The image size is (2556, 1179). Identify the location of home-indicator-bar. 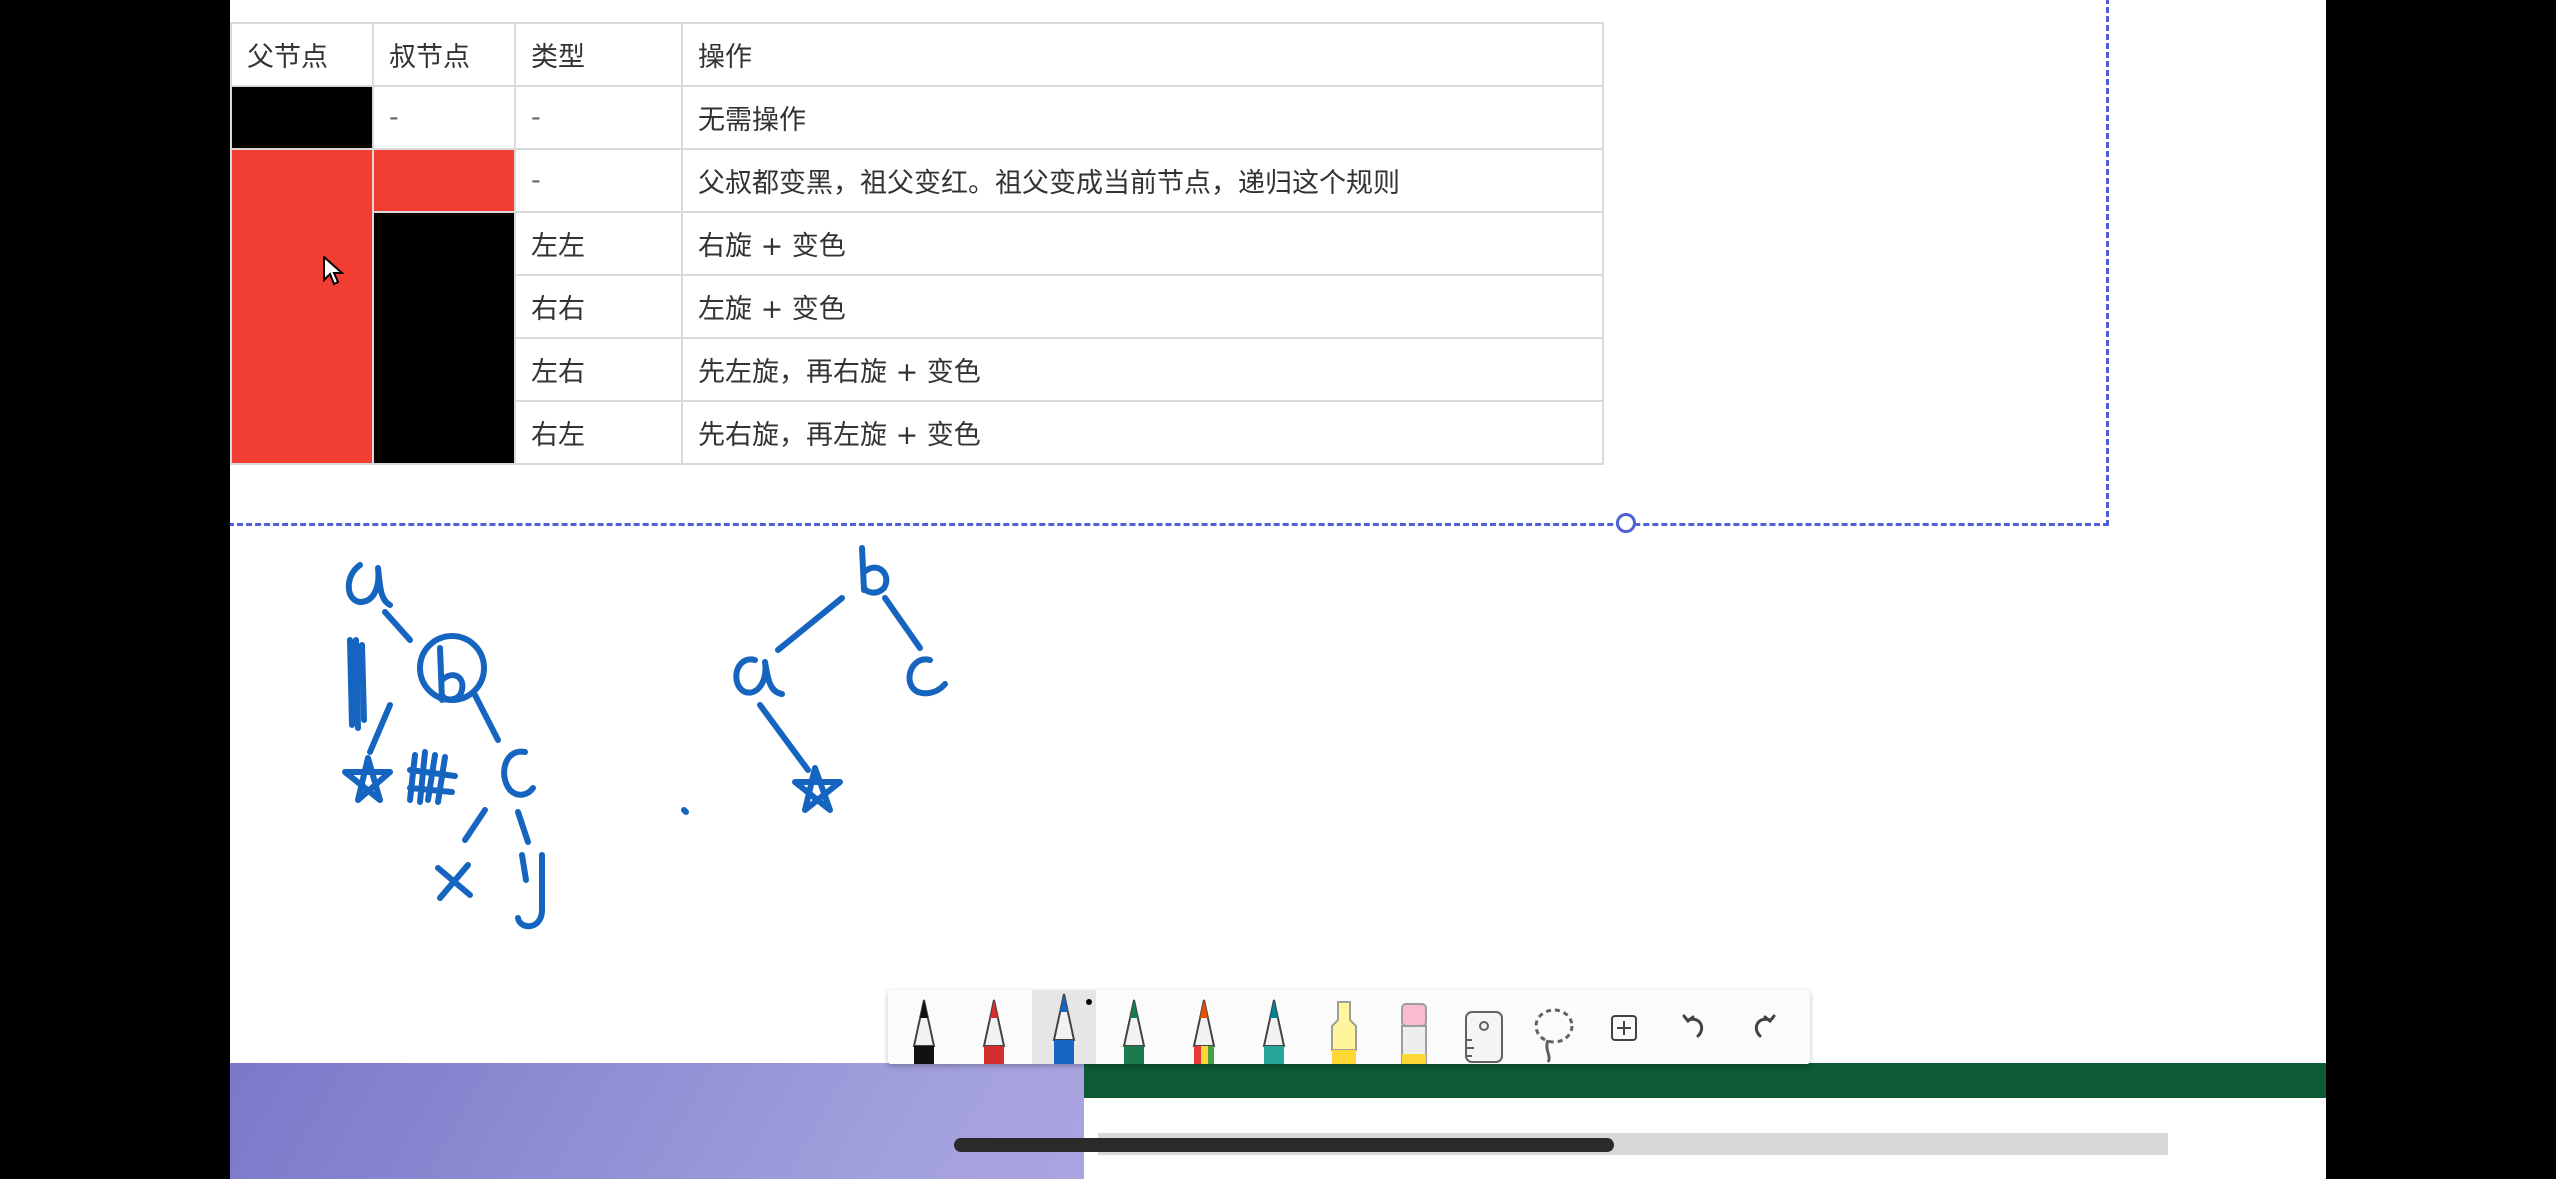
(1284, 1145).